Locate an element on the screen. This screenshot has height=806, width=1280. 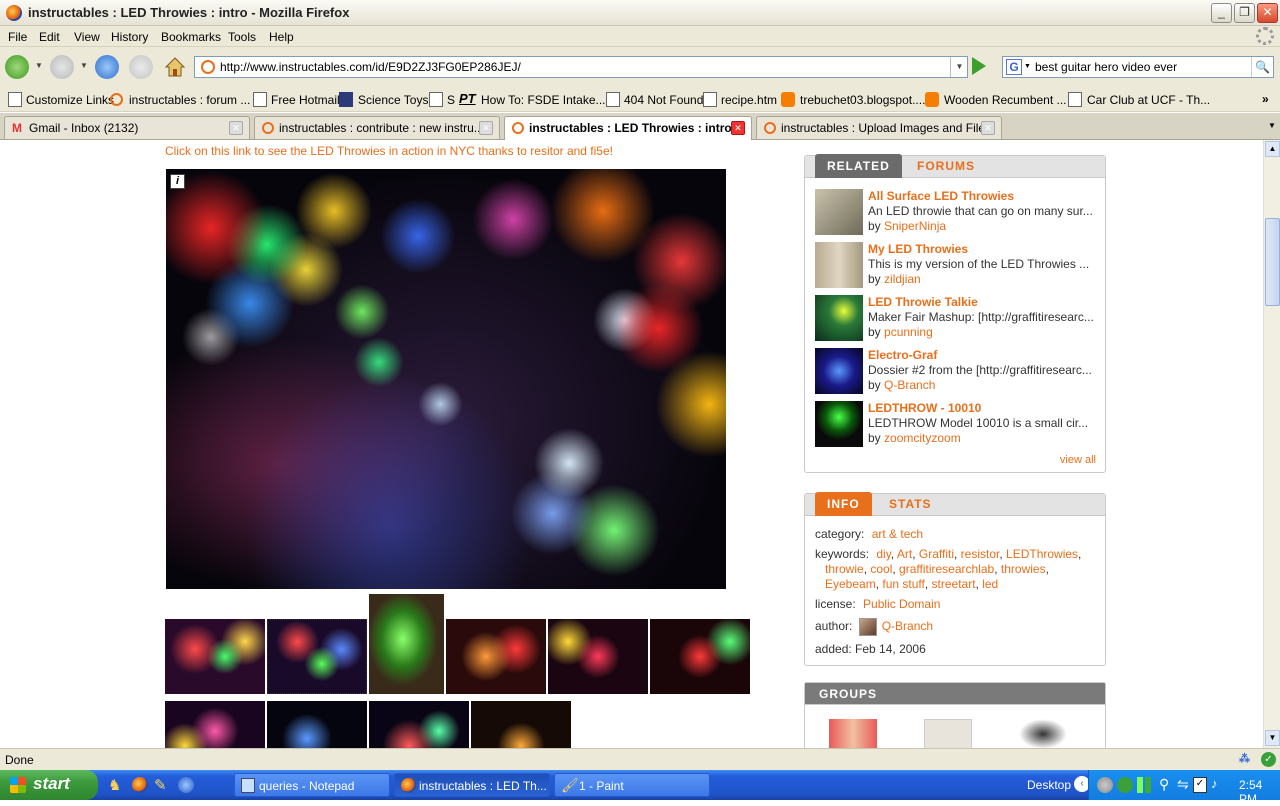
tab-forums: FORUMS is located at coordinates (946, 166).